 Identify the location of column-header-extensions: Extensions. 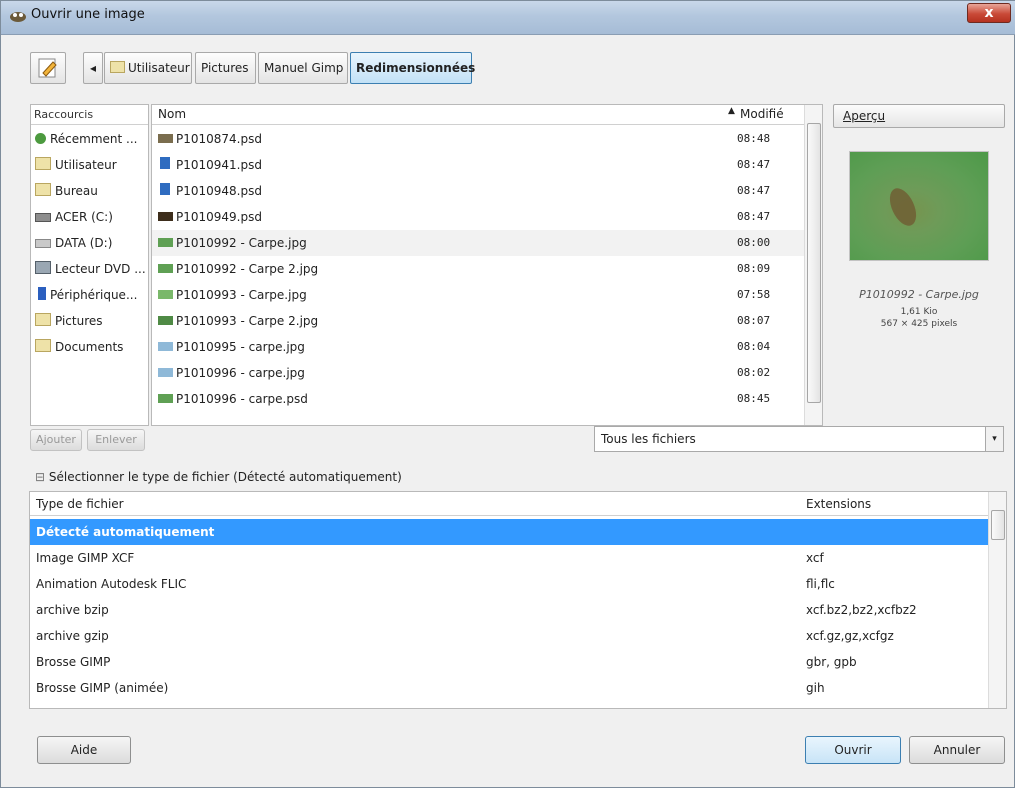
(838, 504).